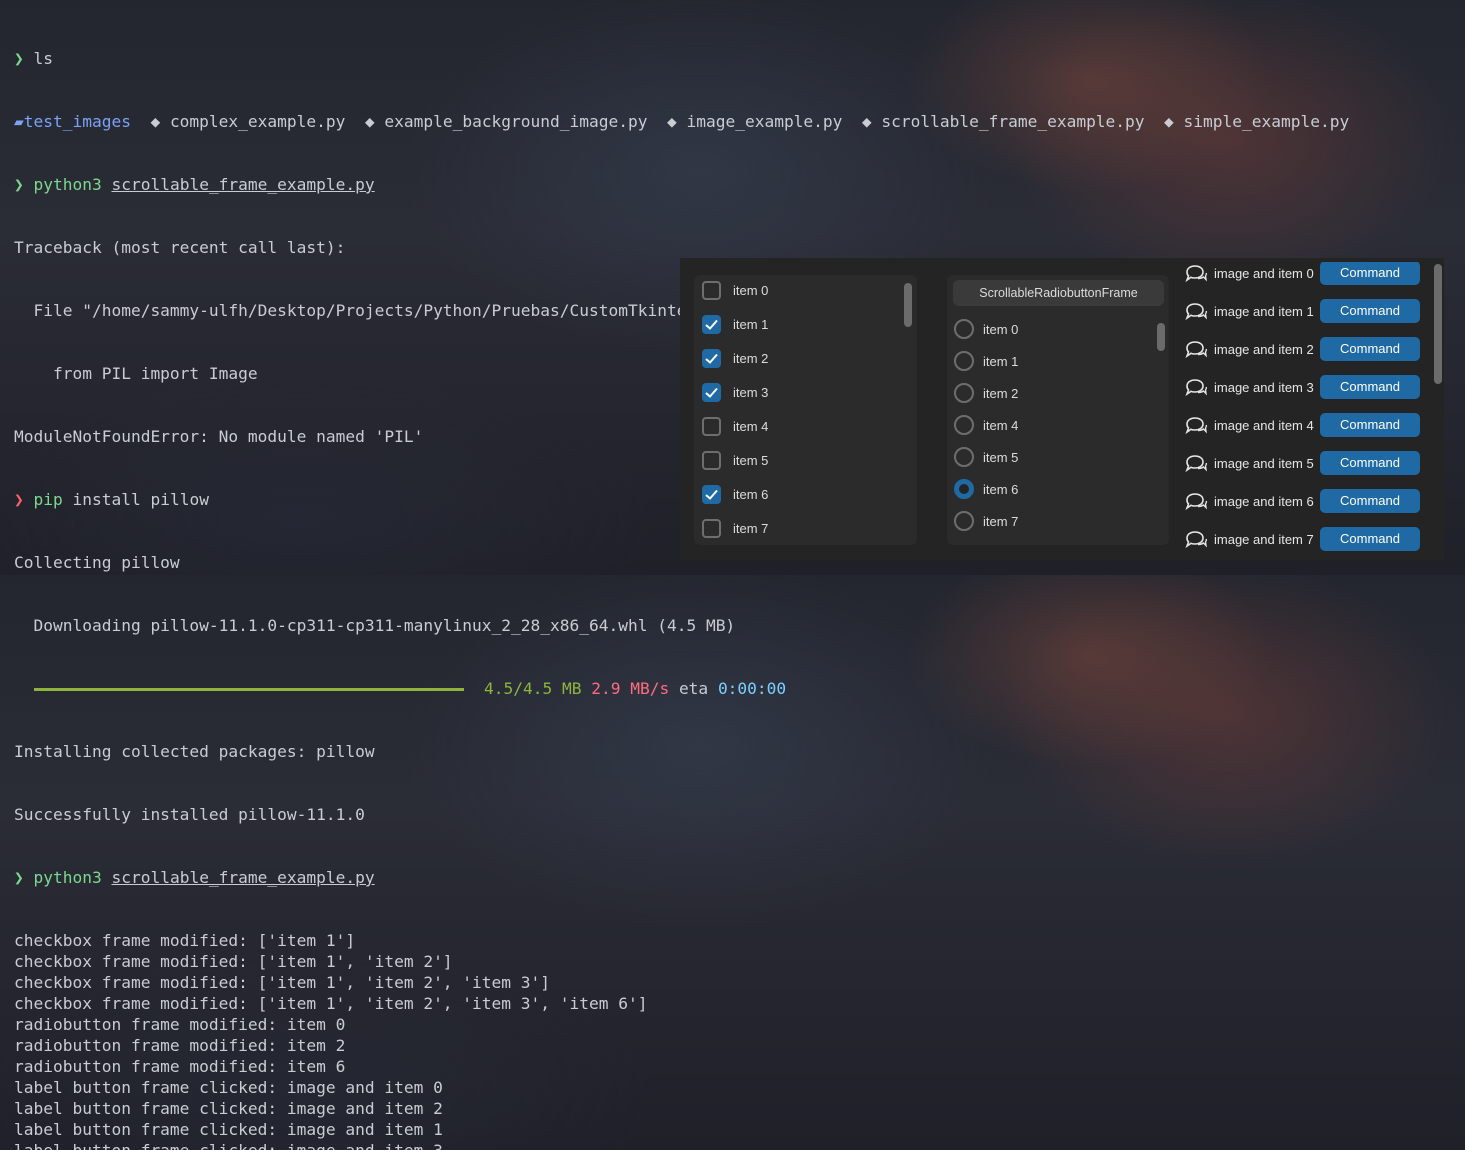 The height and width of the screenshot is (1150, 1465). I want to click on radiobutton-label: item 1, so click(1001, 361).